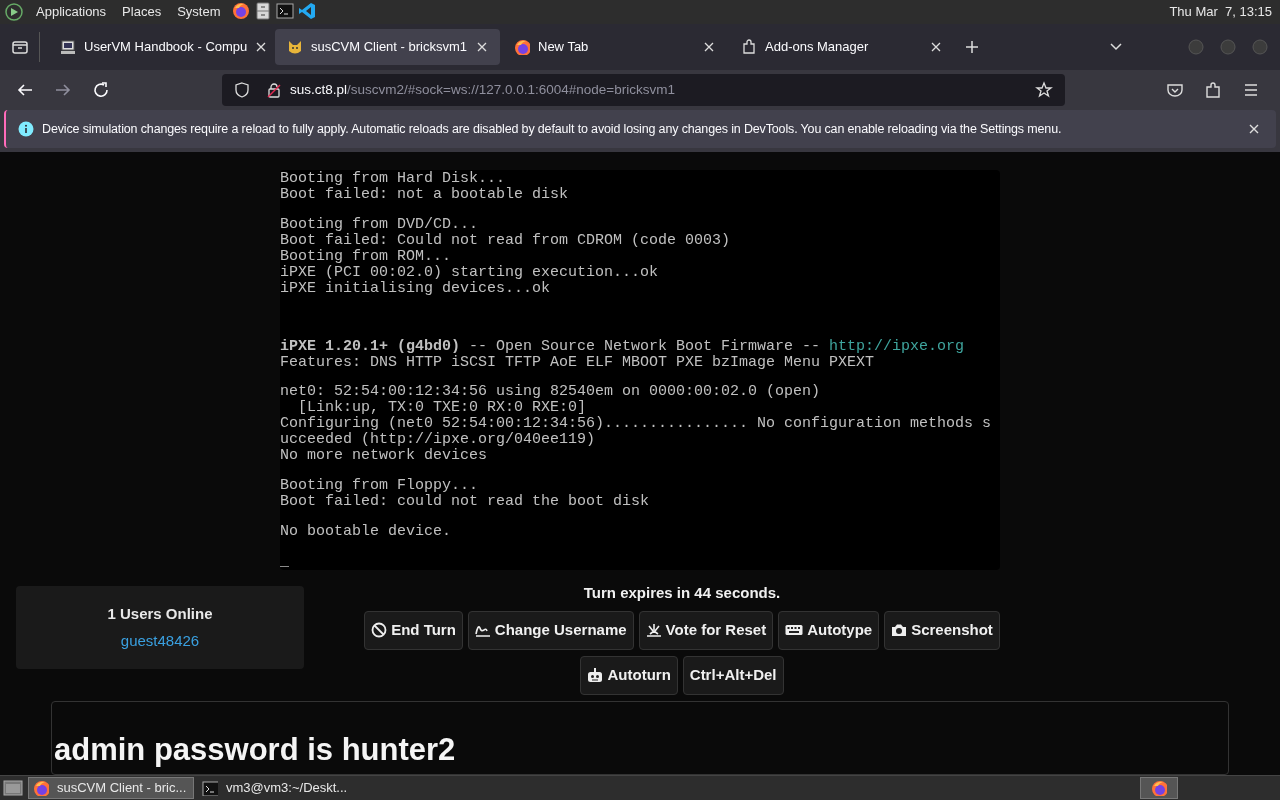 This screenshot has width=1280, height=800. What do you see at coordinates (465, 502) in the screenshot?
I see `console-line: Boot failed: could not read the boot disk` at bounding box center [465, 502].